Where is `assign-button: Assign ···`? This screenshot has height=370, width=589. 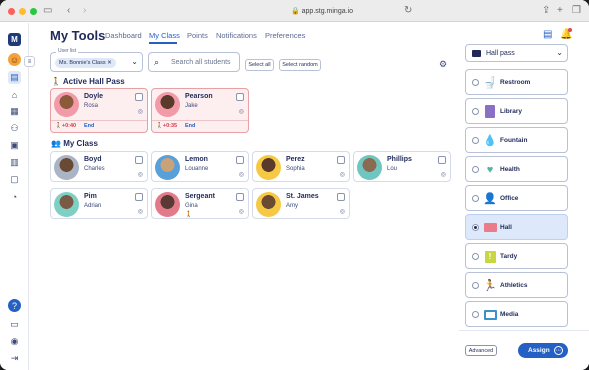
assign-button: Assign ··· is located at coordinates (543, 350).